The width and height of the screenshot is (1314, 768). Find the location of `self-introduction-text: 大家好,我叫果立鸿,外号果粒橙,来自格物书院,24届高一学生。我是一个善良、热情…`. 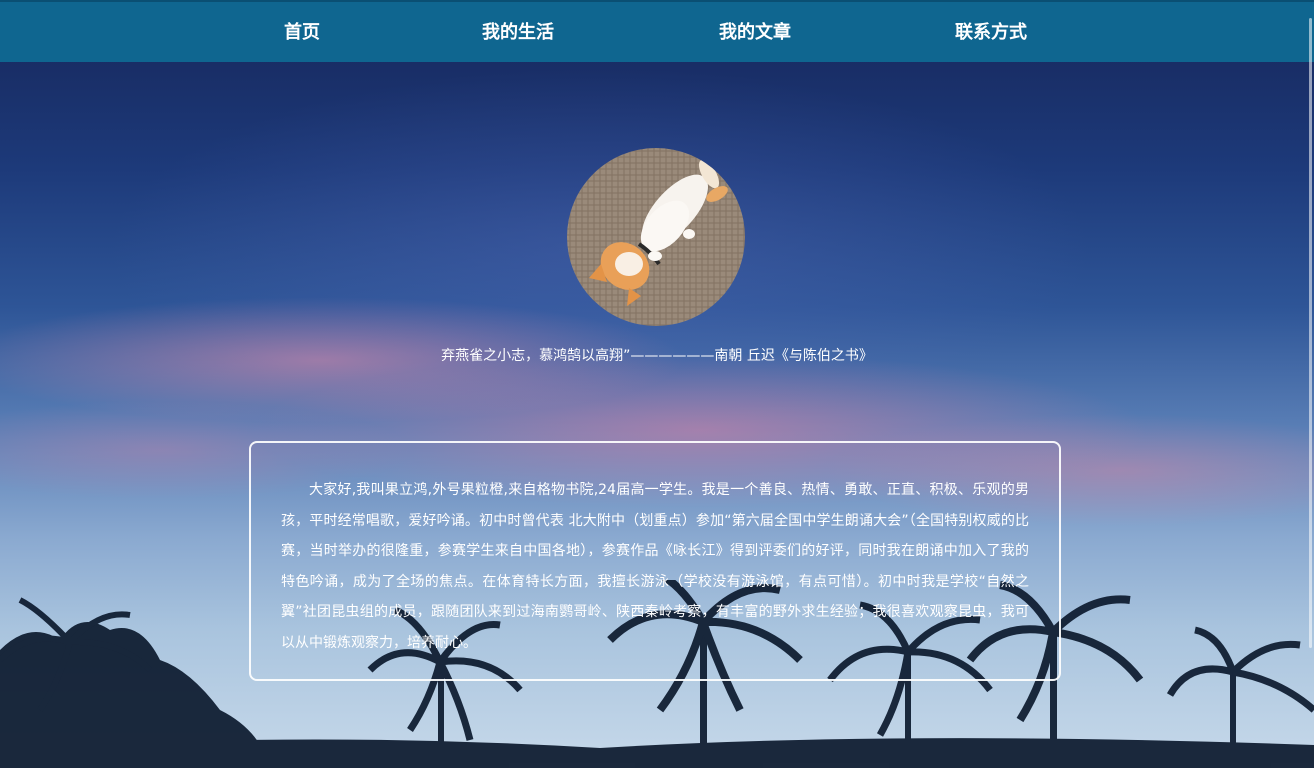

self-introduction-text: 大家好,我叫果立鸿,外号果粒橙,来自格物书院,24届高一学生。我是一个善良、热情… is located at coordinates (655, 566).